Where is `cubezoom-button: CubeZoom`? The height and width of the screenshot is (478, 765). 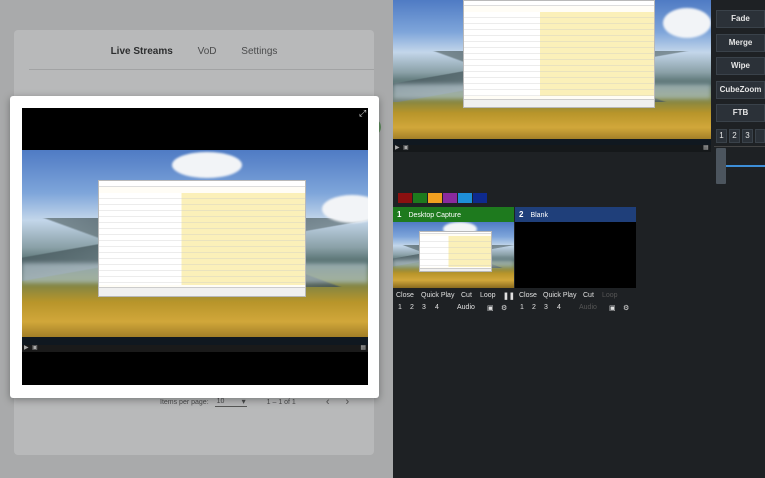 cubezoom-button: CubeZoom is located at coordinates (740, 90).